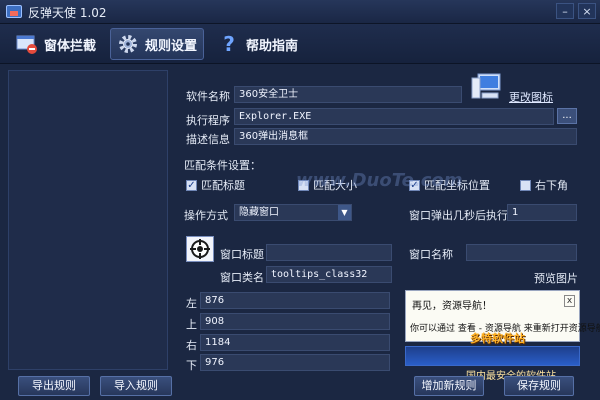 This screenshot has width=600, height=400. Describe the element at coordinates (542, 212) in the screenshot. I see `delay-field: 1` at that location.